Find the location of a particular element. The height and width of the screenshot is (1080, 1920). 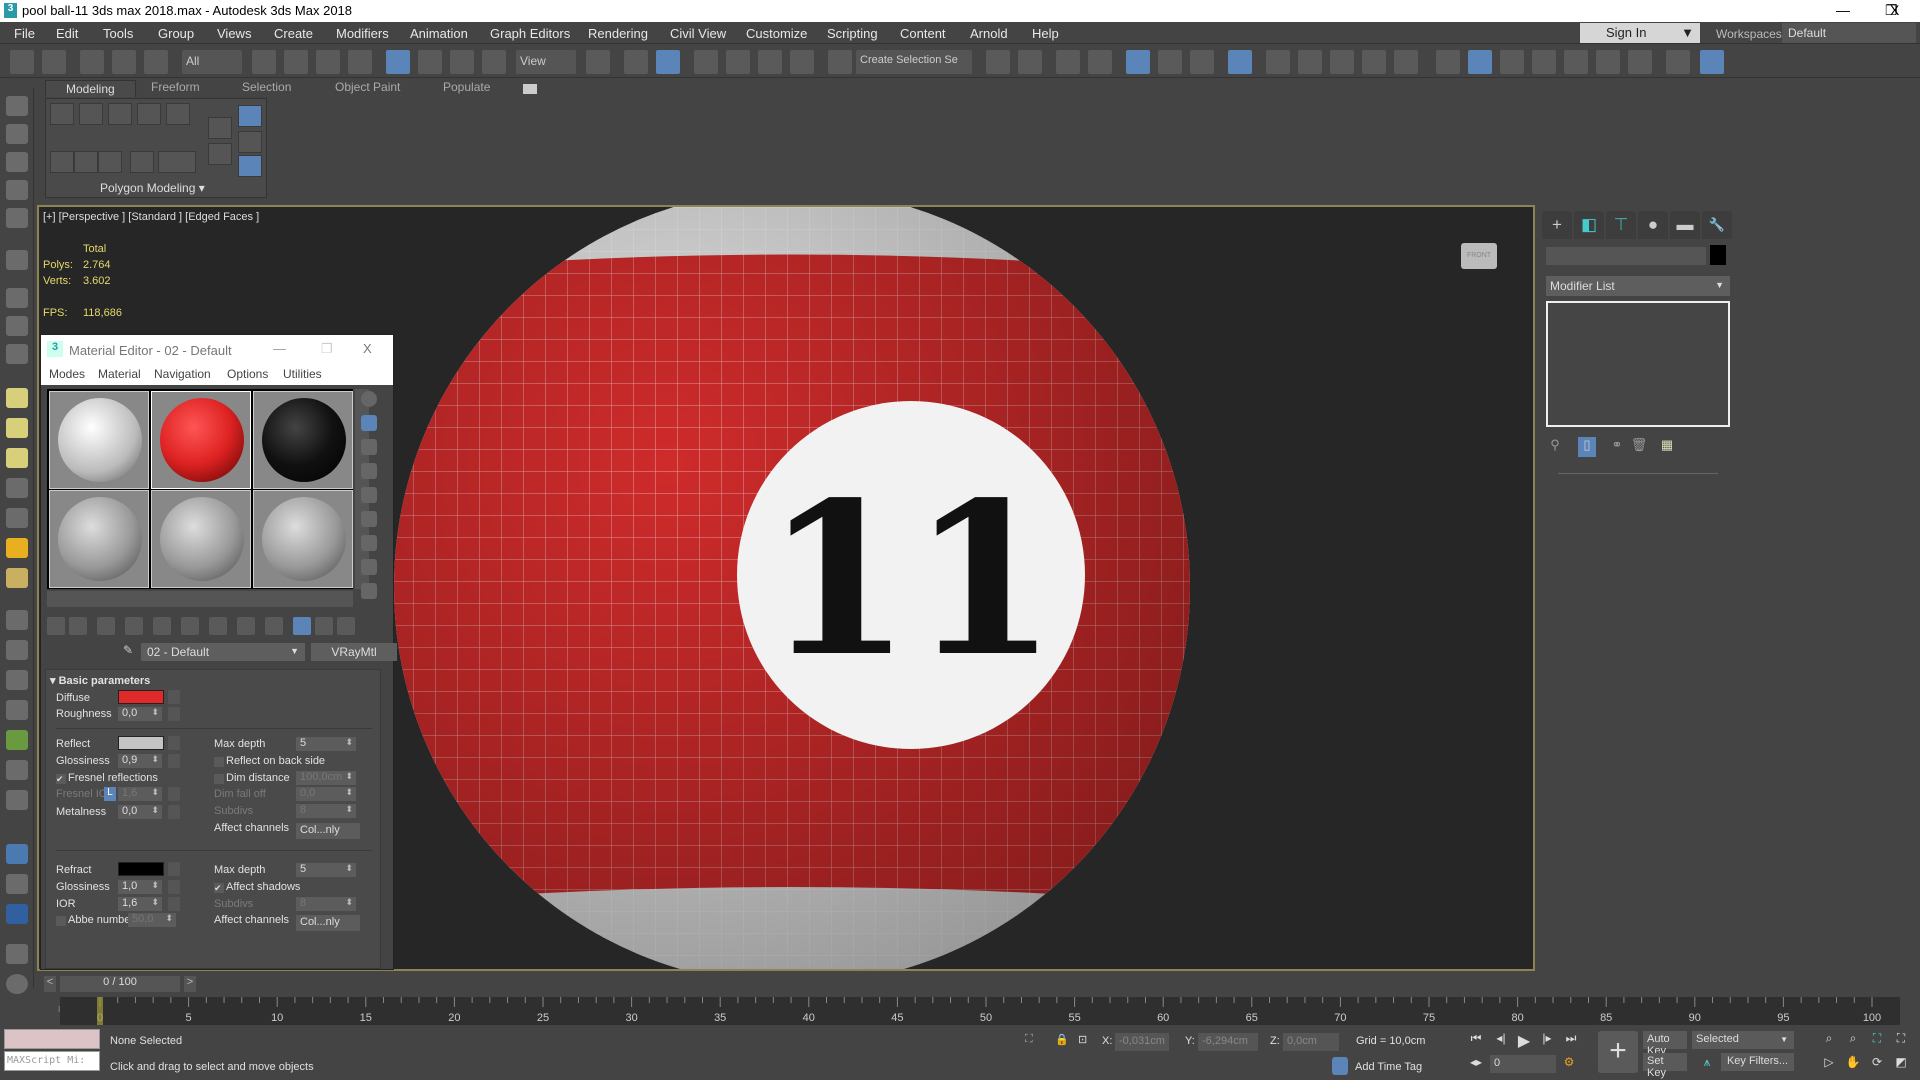

proxy-icon is located at coordinates (17, 650).